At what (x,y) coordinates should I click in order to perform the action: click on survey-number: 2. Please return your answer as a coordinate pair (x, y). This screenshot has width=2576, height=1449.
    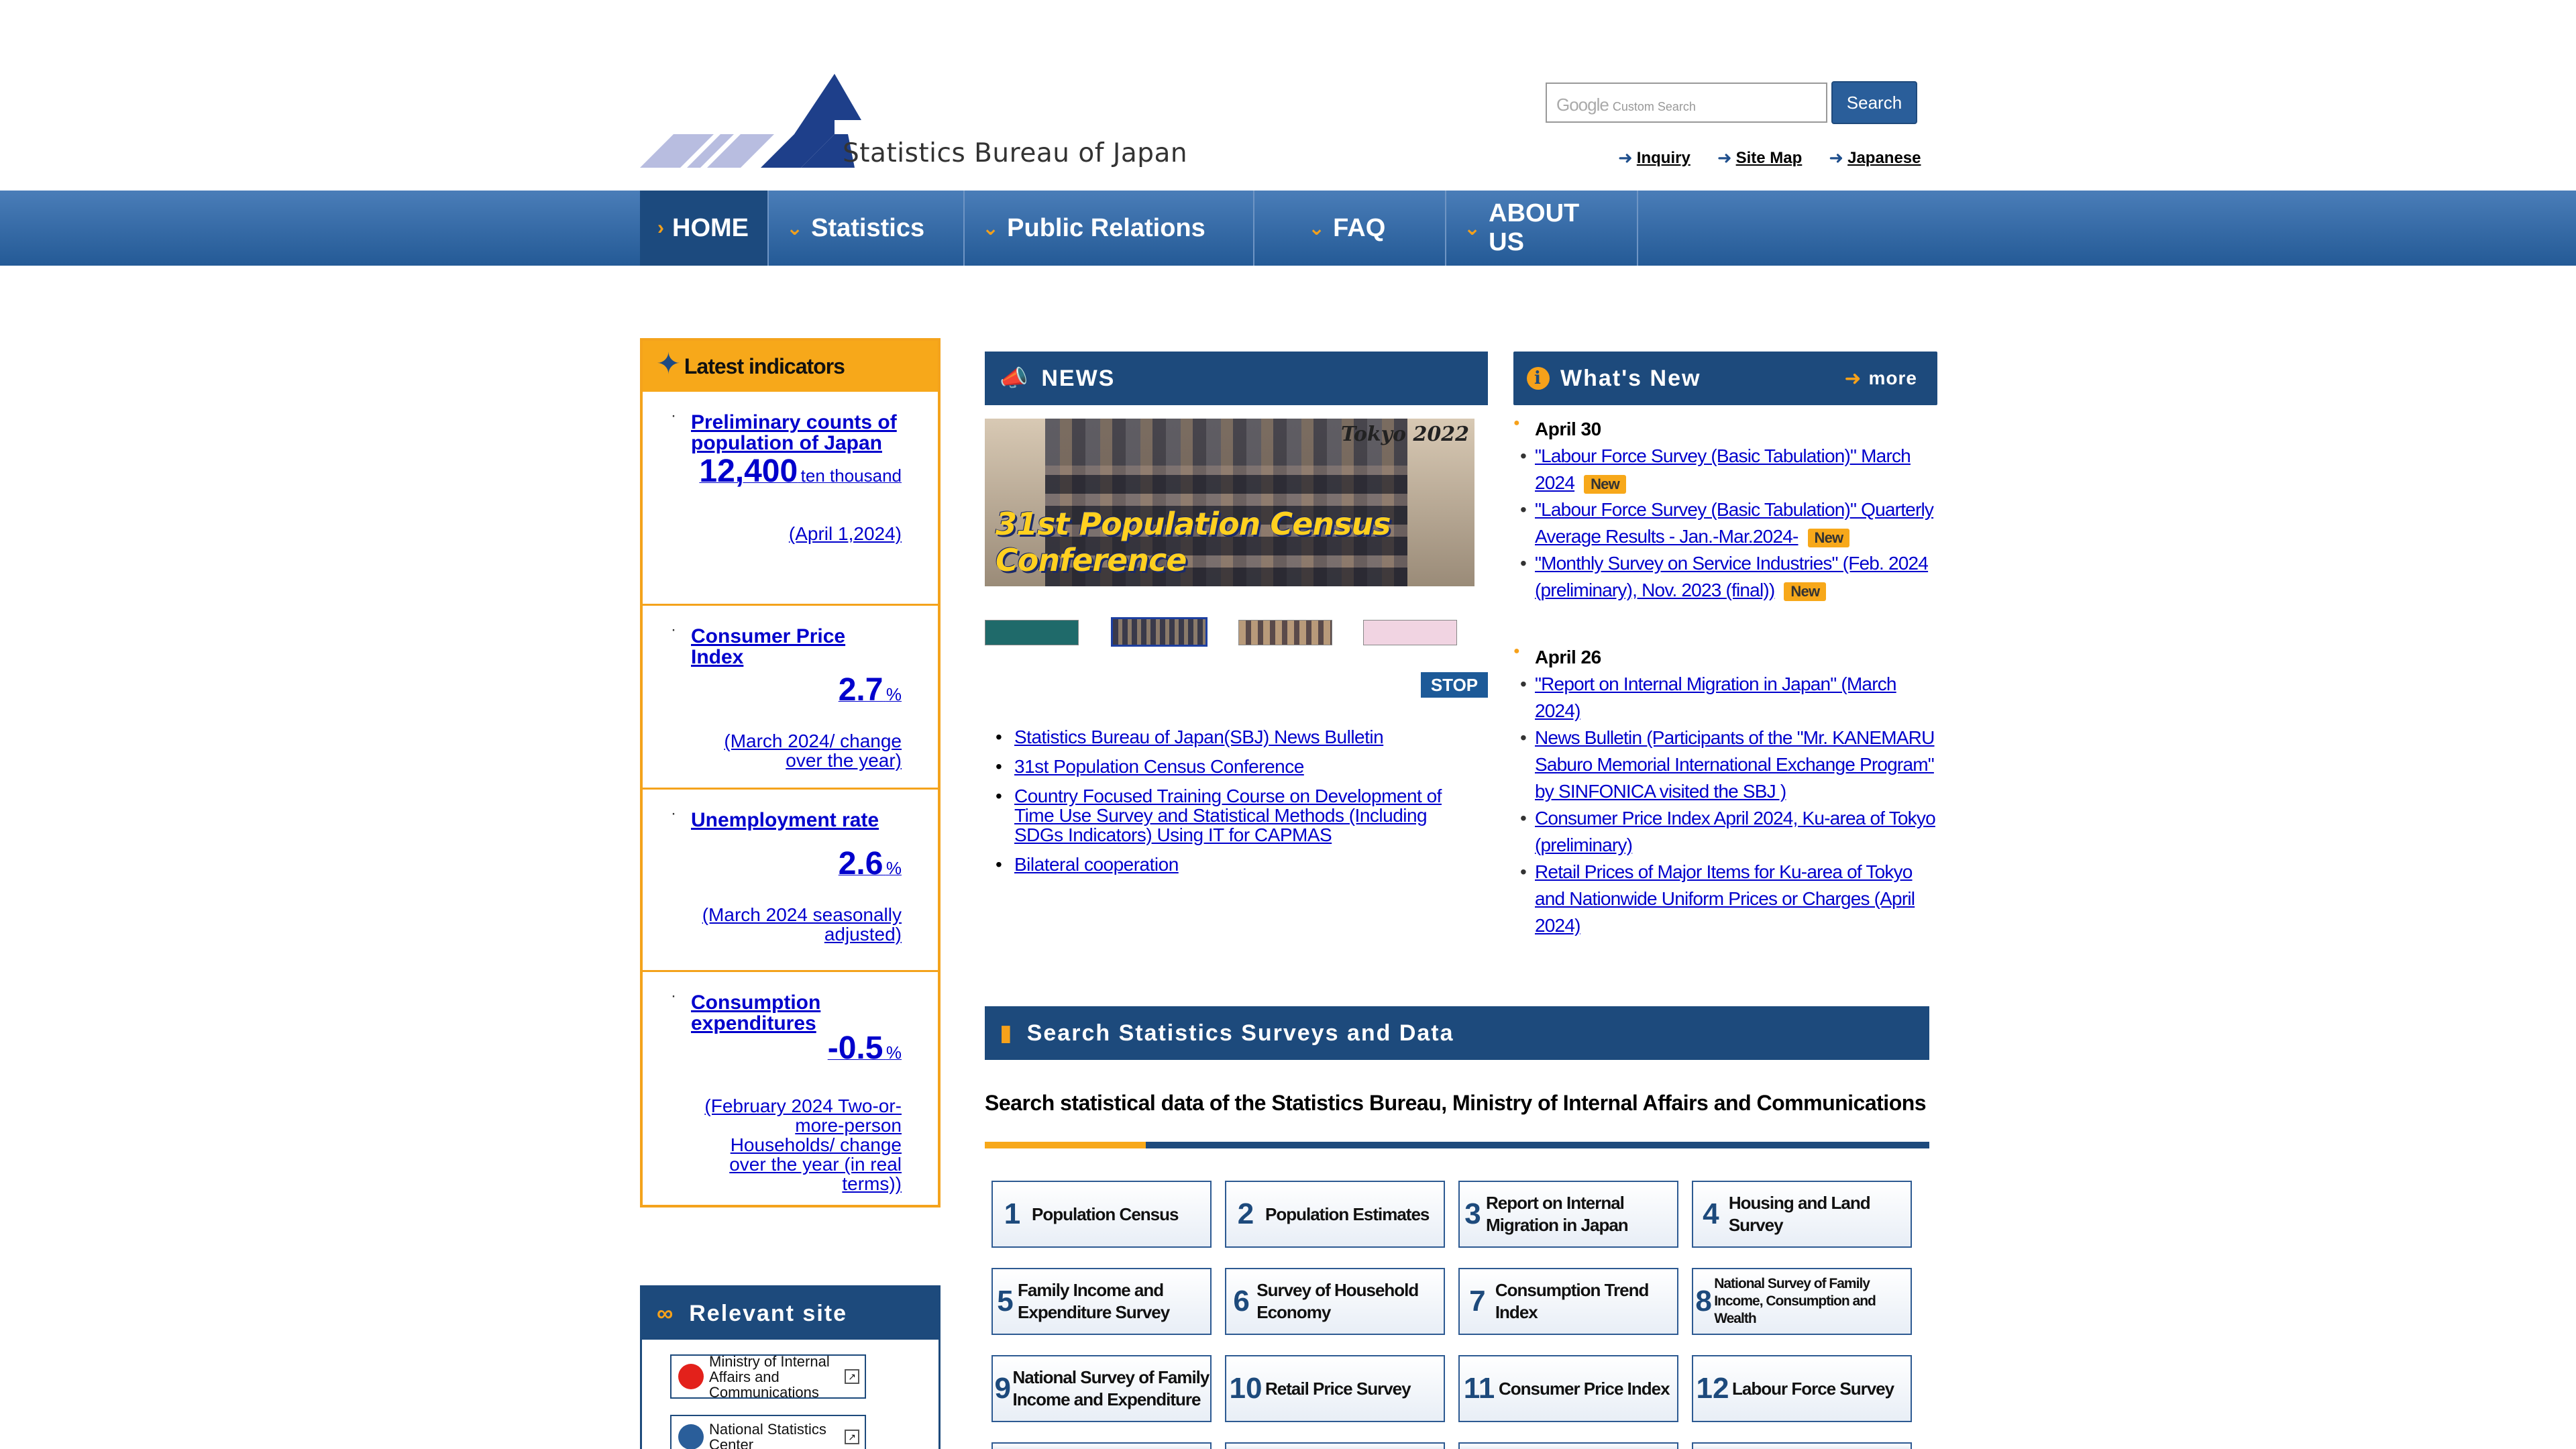
    Looking at the image, I should click on (1245, 1213).